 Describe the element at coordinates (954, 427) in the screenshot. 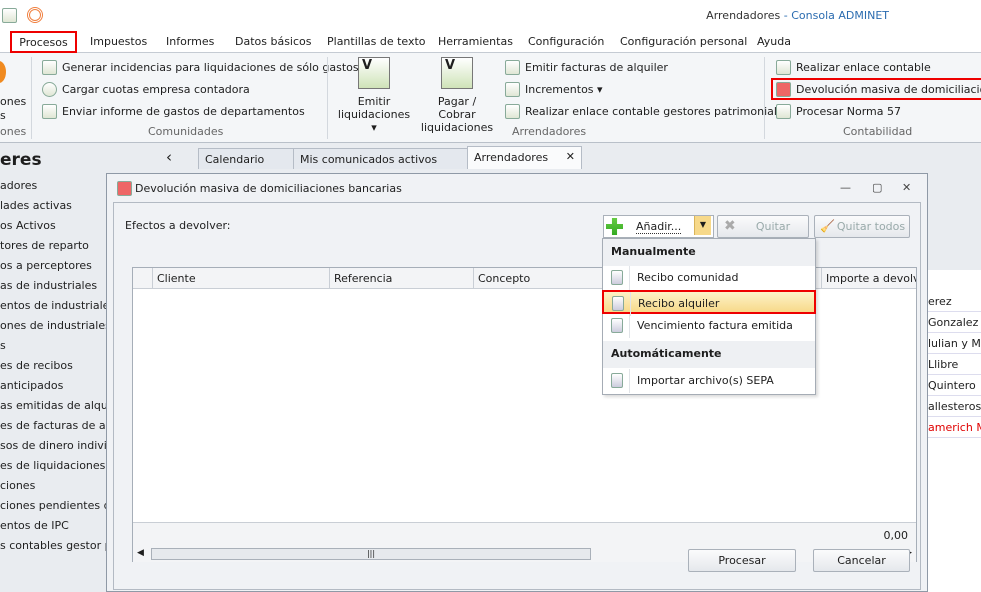

I see `list-row: americh Mir` at that location.